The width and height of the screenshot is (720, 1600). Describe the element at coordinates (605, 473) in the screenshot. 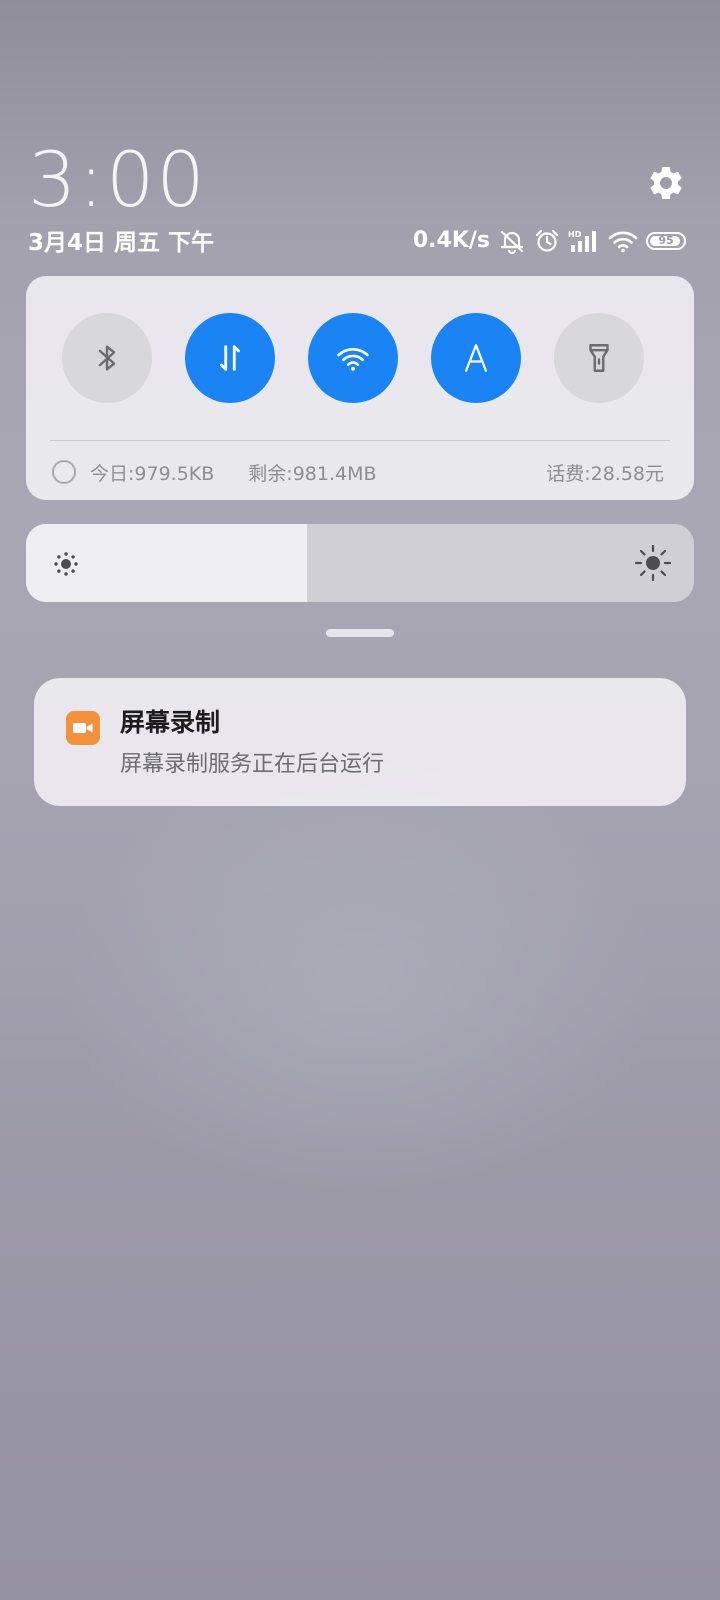

I see `phone-balance: 话费:28.58元` at that location.